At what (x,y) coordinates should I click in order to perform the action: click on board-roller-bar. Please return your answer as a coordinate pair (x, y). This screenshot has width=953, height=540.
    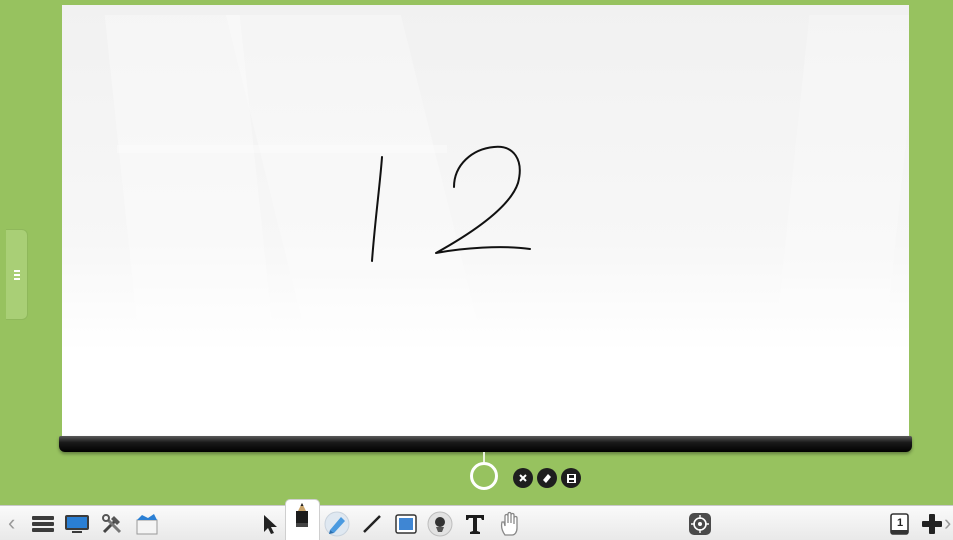
    Looking at the image, I should click on (485, 444).